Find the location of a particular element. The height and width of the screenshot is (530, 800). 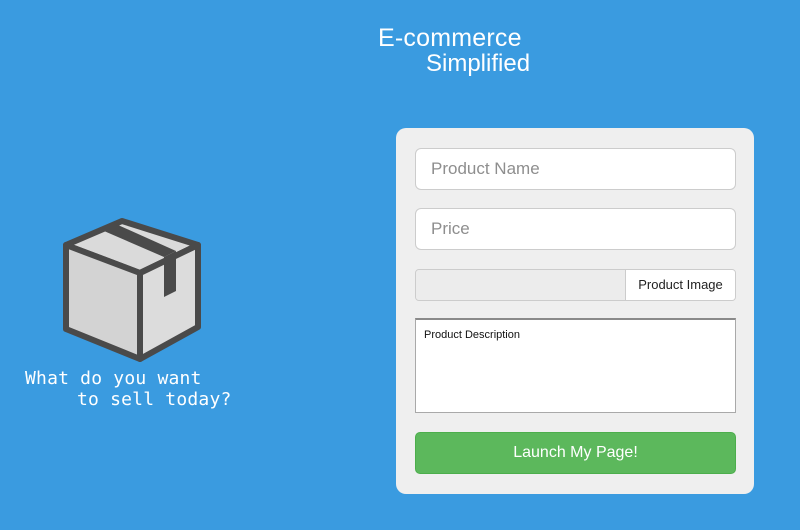

product-image-picker: Product Image is located at coordinates (575, 285).